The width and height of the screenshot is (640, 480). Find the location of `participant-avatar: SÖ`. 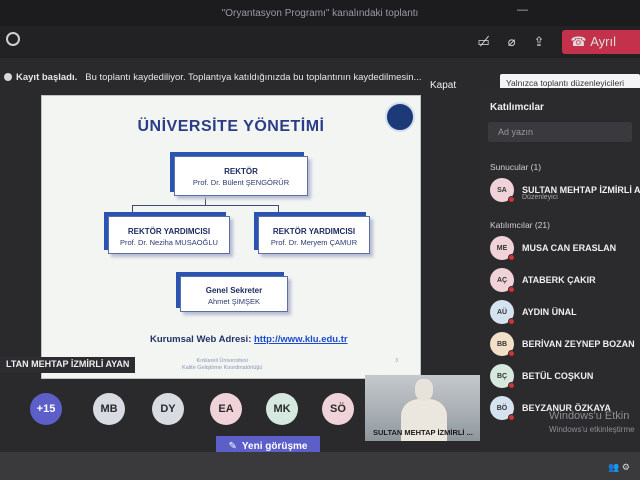

participant-avatar: SÖ is located at coordinates (338, 409).